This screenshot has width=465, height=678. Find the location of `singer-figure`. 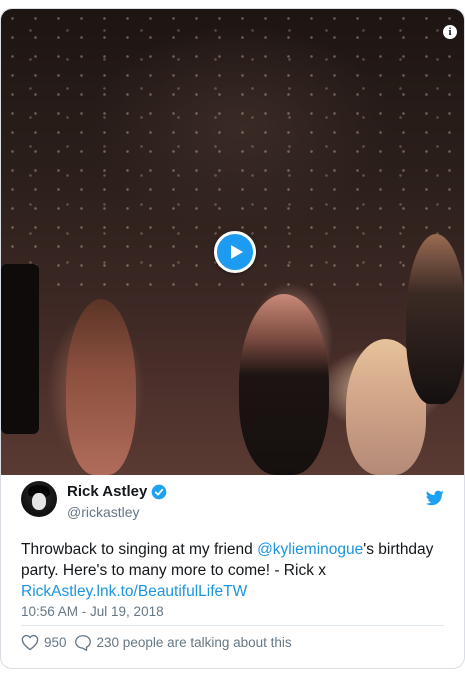

singer-figure is located at coordinates (284, 384).